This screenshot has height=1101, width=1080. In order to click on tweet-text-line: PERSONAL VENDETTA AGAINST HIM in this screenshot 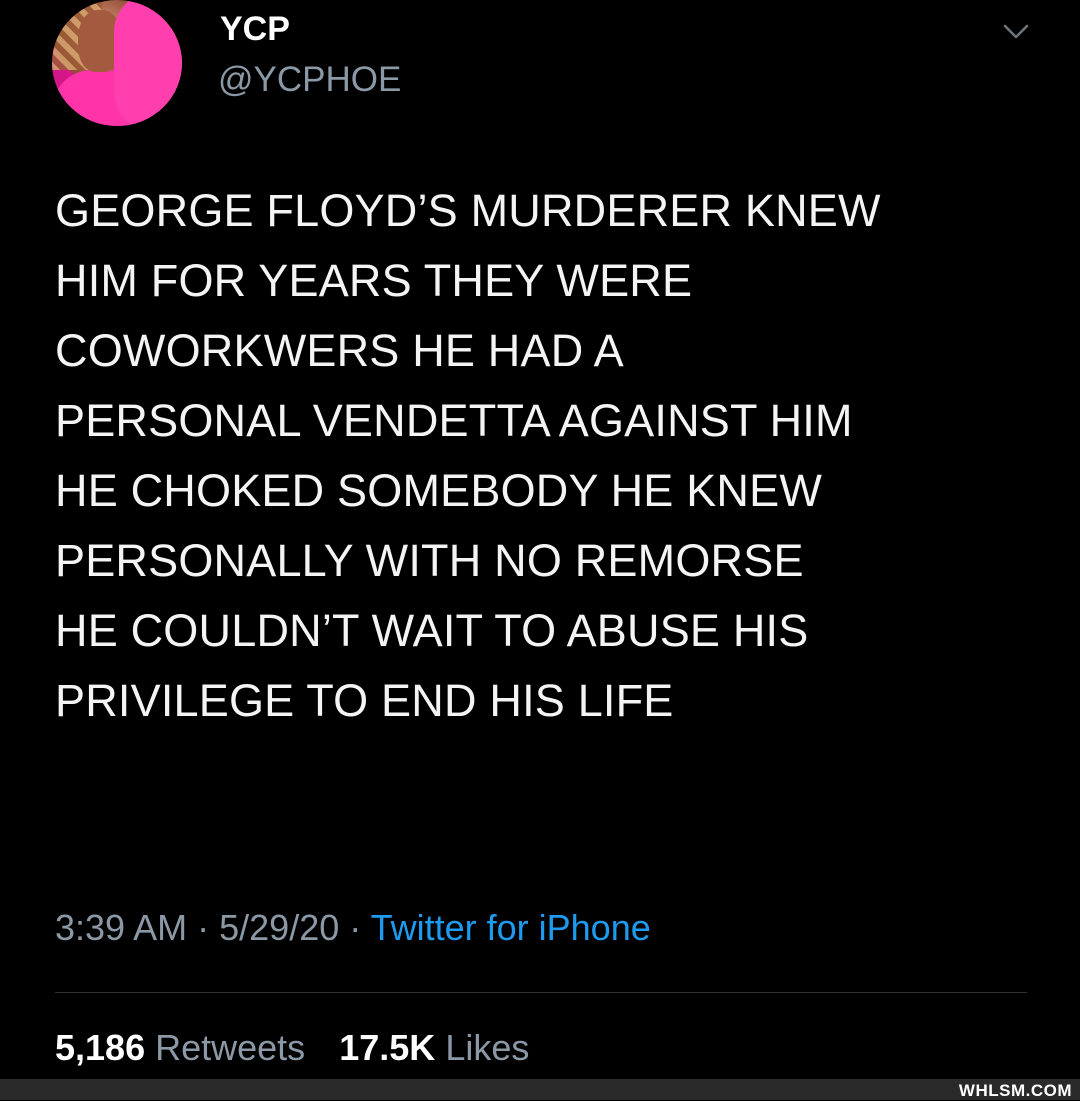, I will do `click(454, 420)`.